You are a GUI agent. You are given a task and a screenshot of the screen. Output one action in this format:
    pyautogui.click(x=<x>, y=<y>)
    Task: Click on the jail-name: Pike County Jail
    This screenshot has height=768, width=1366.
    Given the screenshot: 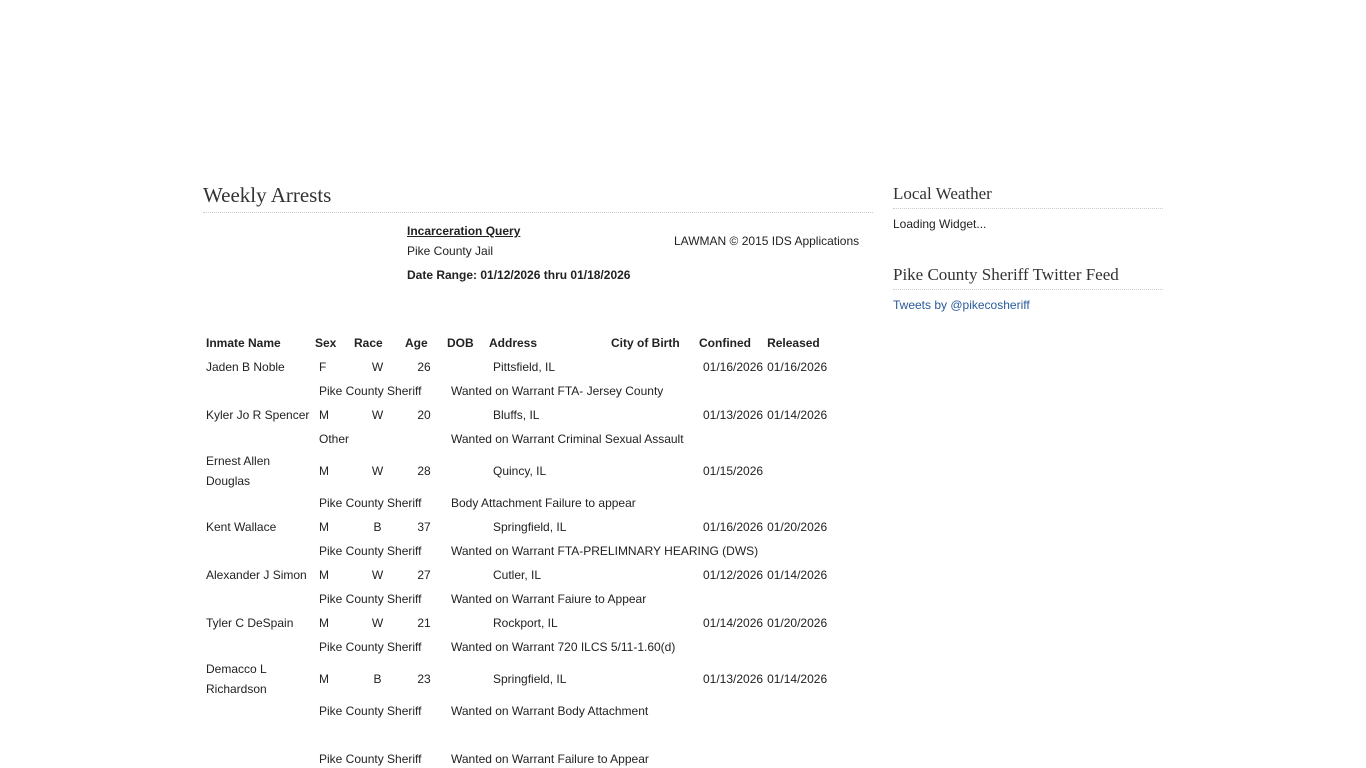 What is the action you would take?
    pyautogui.click(x=450, y=251)
    